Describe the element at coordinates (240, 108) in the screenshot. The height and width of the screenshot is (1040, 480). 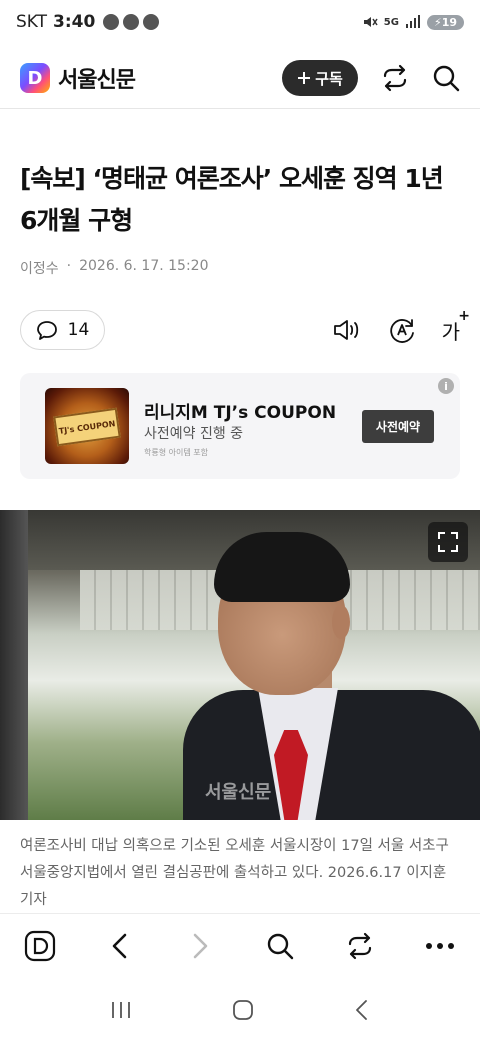
I see `header-divider` at that location.